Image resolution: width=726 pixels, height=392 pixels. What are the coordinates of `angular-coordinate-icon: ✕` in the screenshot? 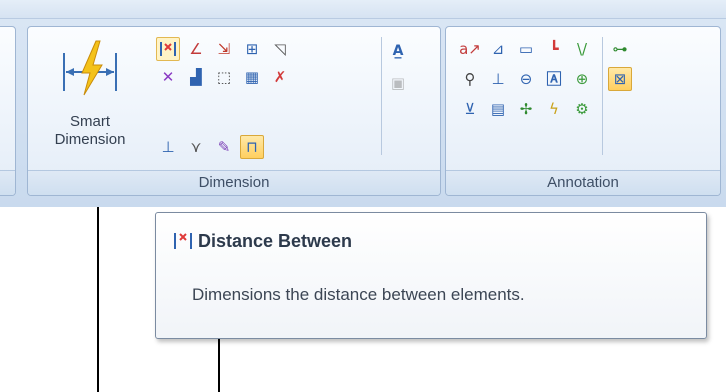 It's located at (168, 76).